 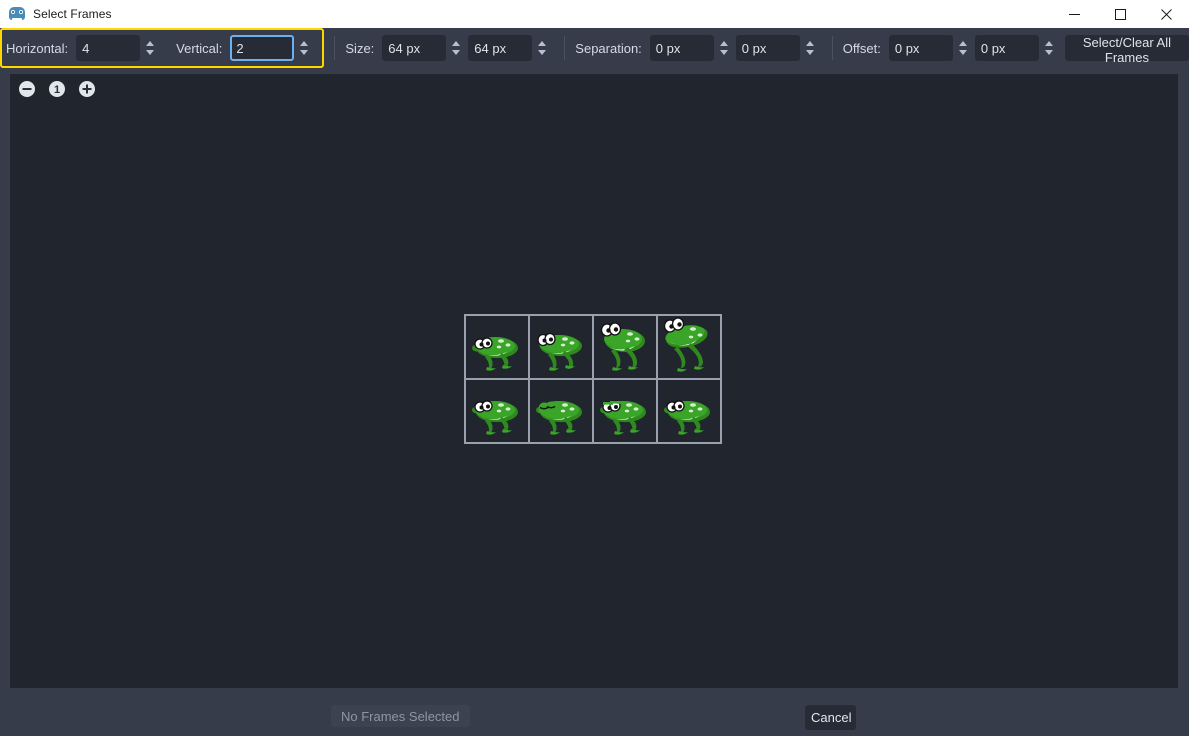 I want to click on size-width-input, so click(x=414, y=48).